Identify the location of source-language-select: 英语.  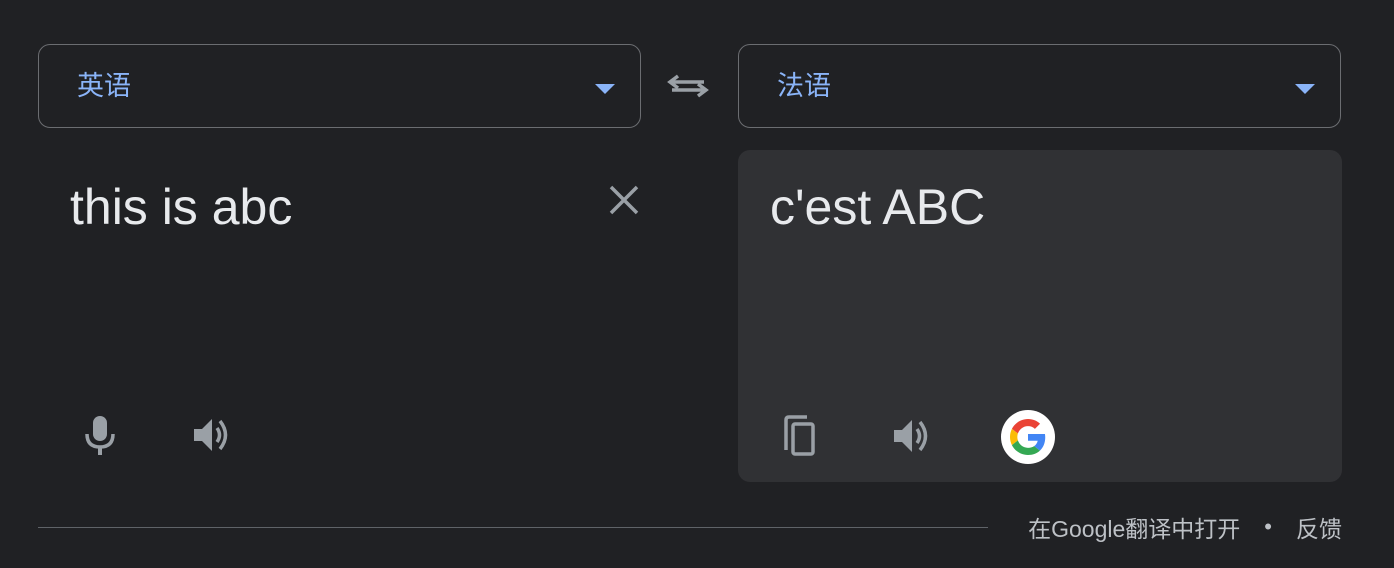
(339, 86).